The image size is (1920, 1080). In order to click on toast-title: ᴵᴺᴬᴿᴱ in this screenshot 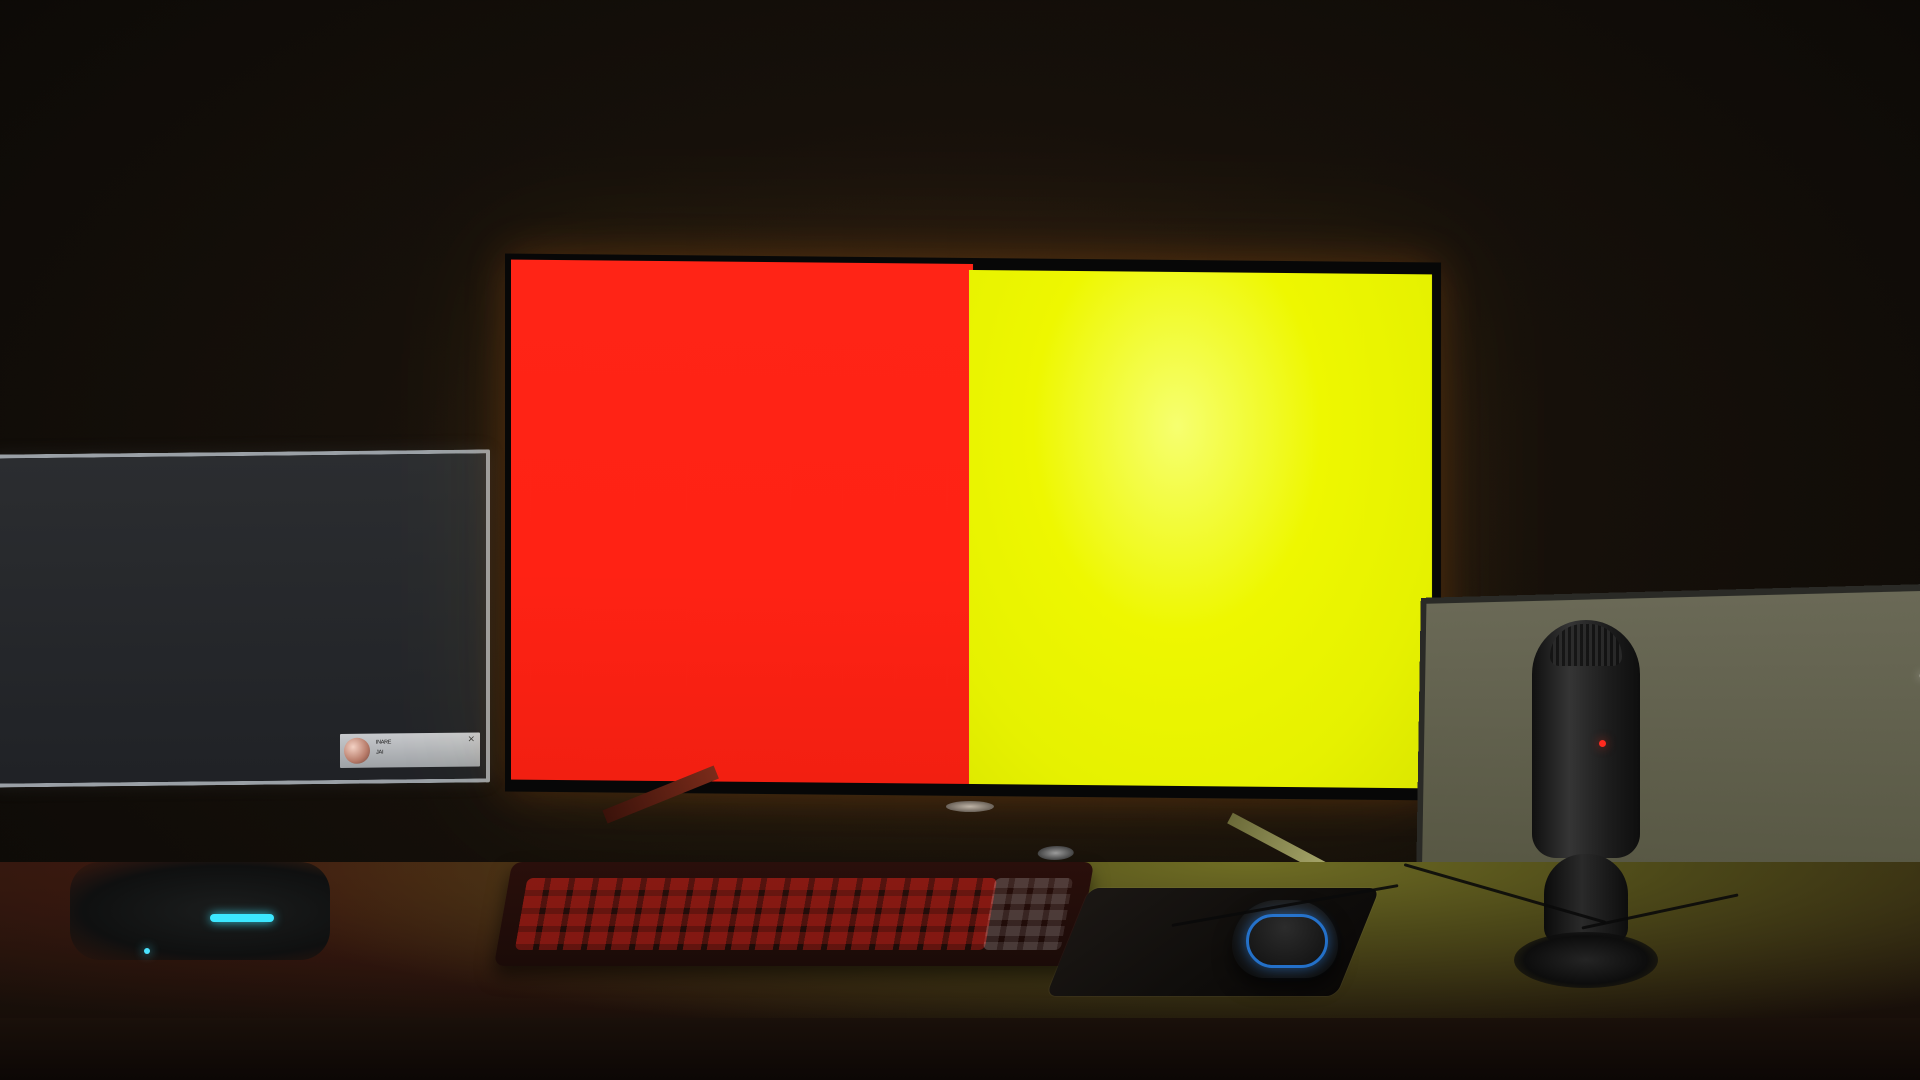, I will do `click(383, 743)`.